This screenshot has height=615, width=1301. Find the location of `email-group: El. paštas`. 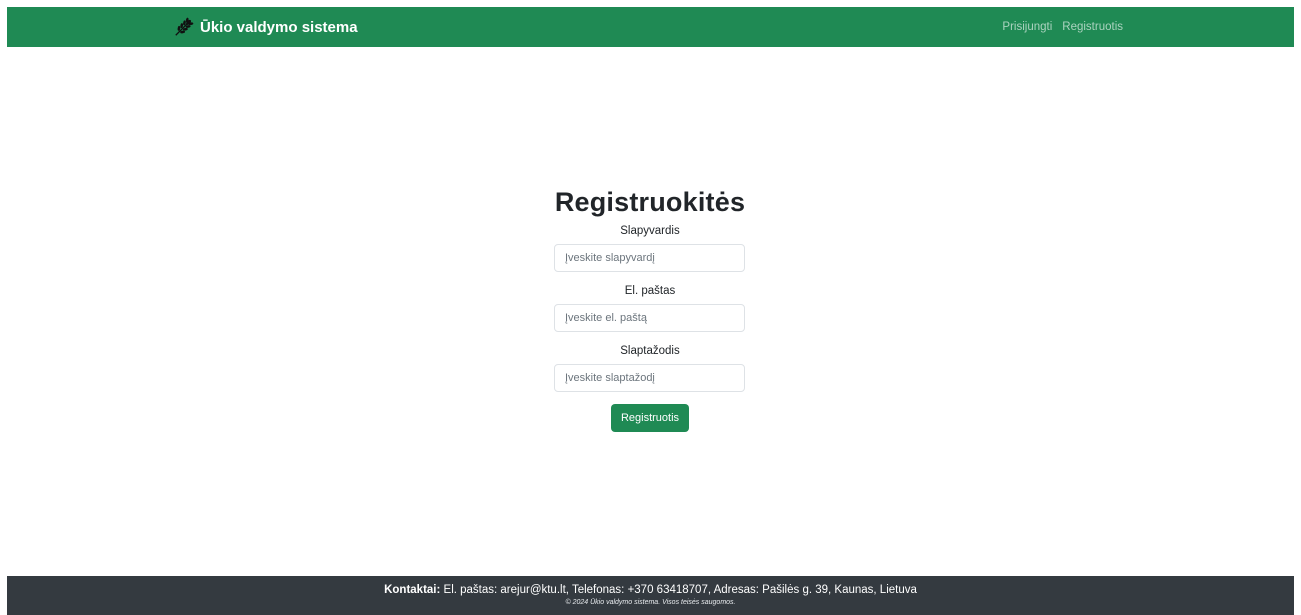

email-group: El. paštas is located at coordinates (650, 308).